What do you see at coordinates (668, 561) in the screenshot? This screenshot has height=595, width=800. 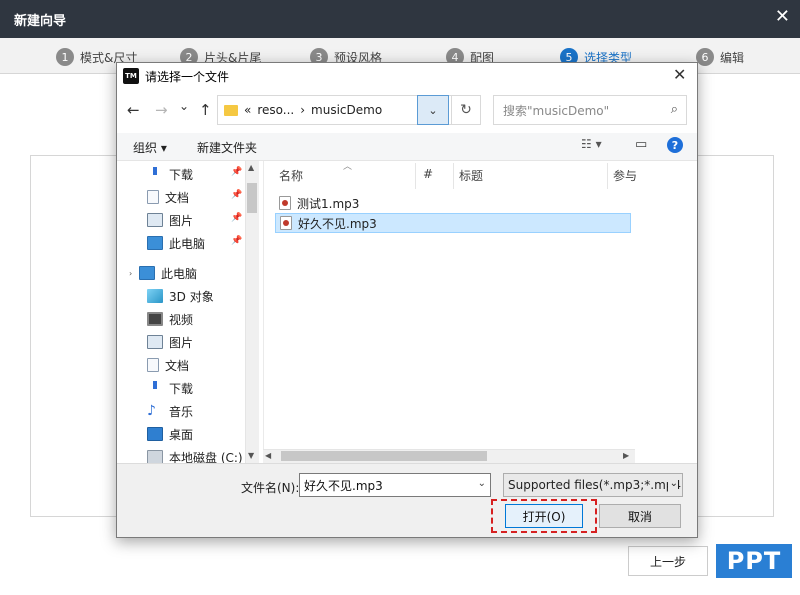 I see `prev-step-button: 上一步` at bounding box center [668, 561].